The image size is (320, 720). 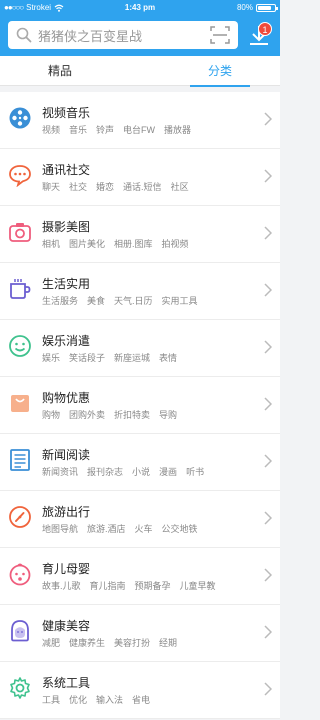 What do you see at coordinates (78, 130) in the screenshot?
I see `category-tag: 音乐` at bounding box center [78, 130].